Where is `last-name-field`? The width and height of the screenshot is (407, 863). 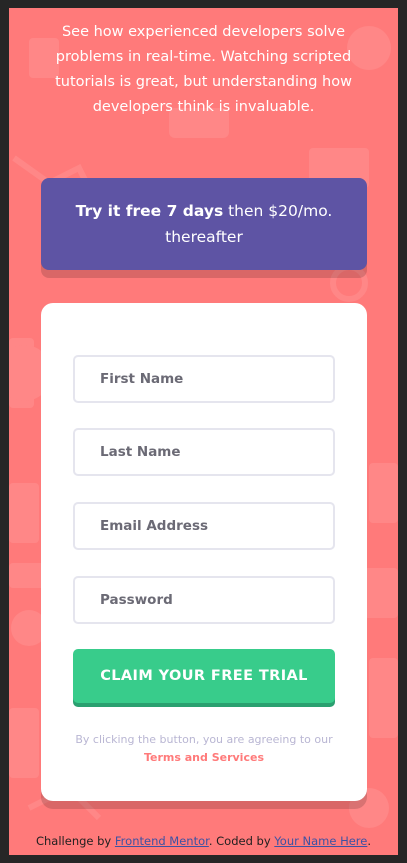
last-name-field is located at coordinates (204, 452).